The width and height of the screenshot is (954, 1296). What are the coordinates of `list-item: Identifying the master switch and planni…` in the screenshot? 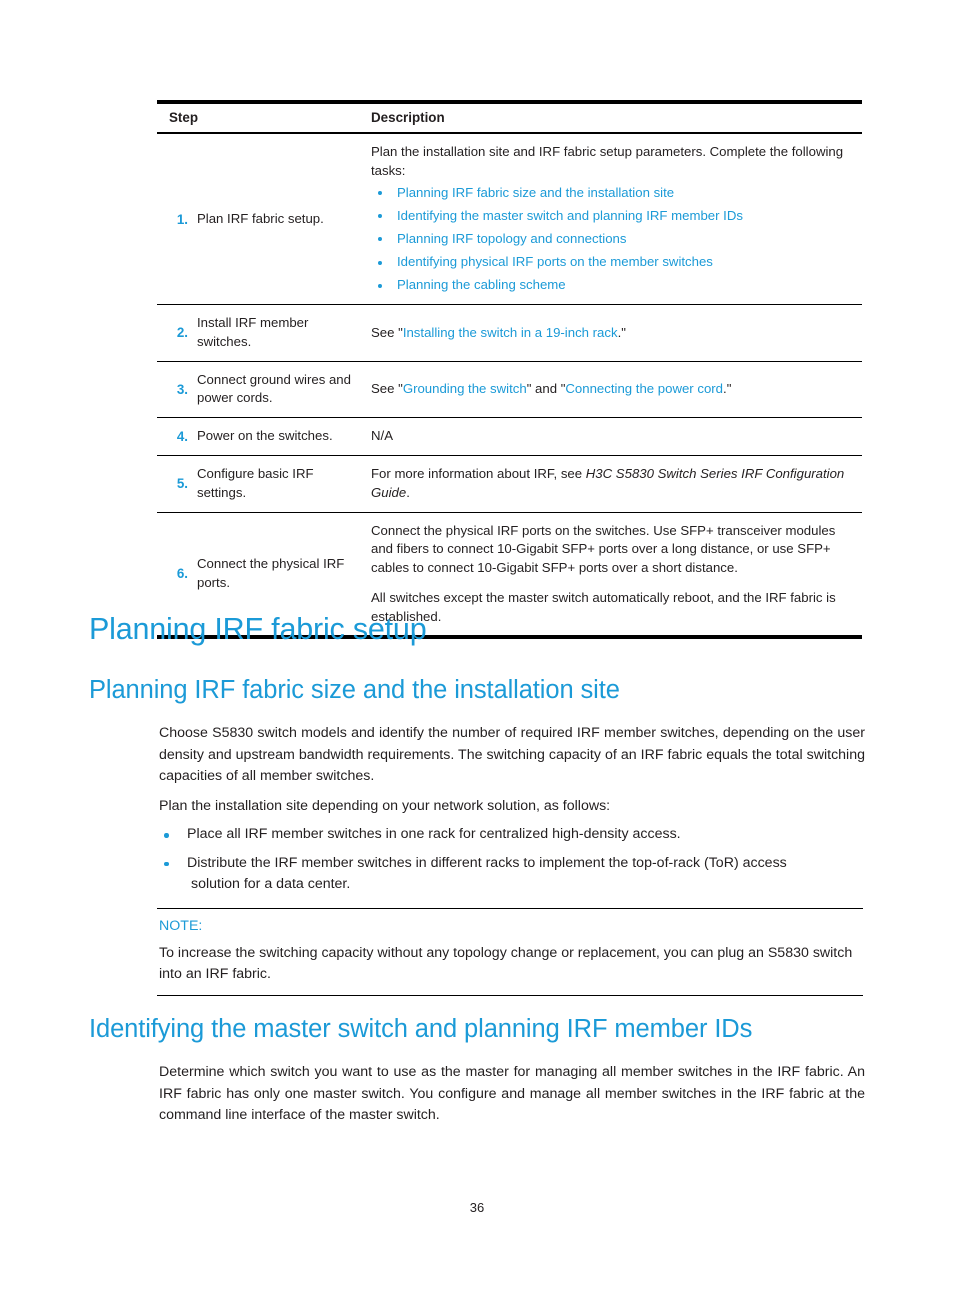 It's located at (614, 216).